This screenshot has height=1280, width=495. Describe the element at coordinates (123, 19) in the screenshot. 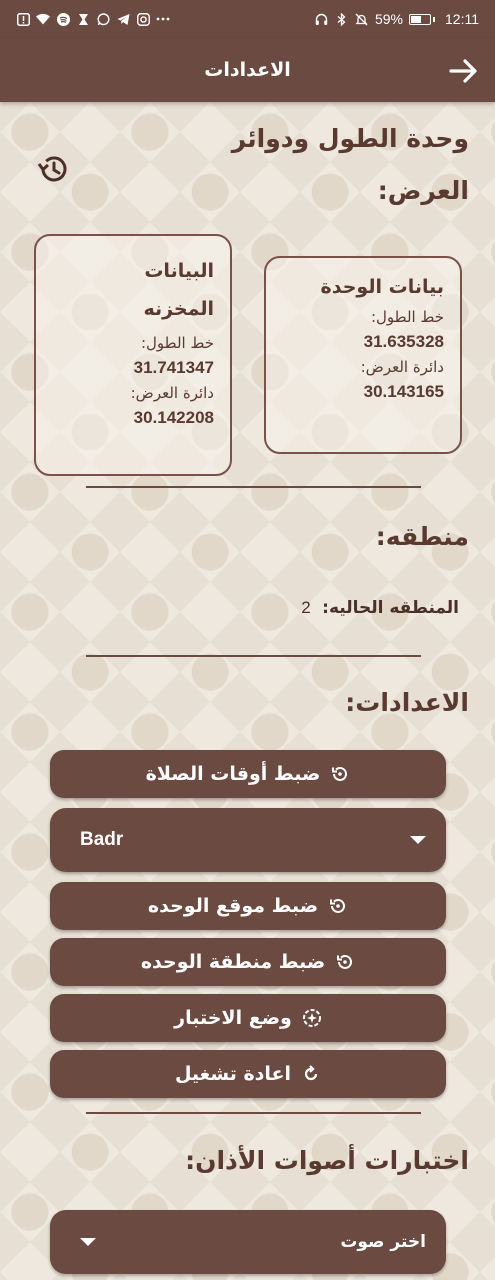

I see `telegram-icon` at that location.